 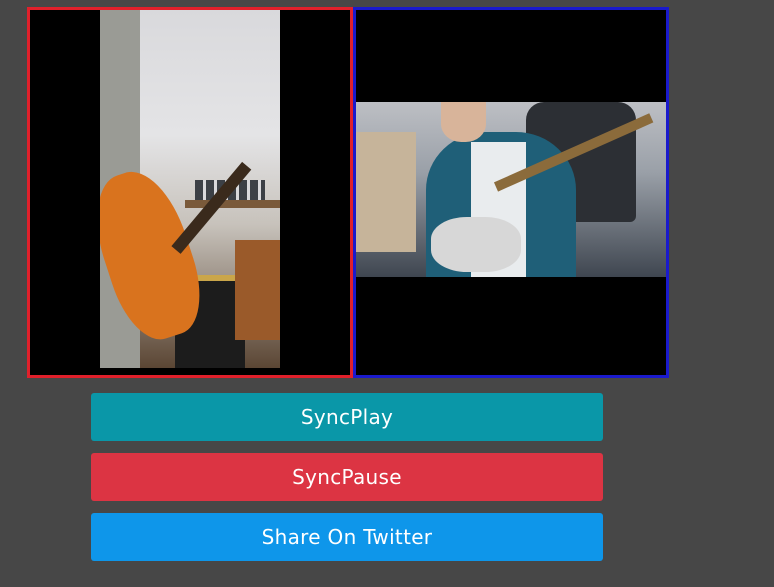 I want to click on right-video-frame, so click(x=511, y=189).